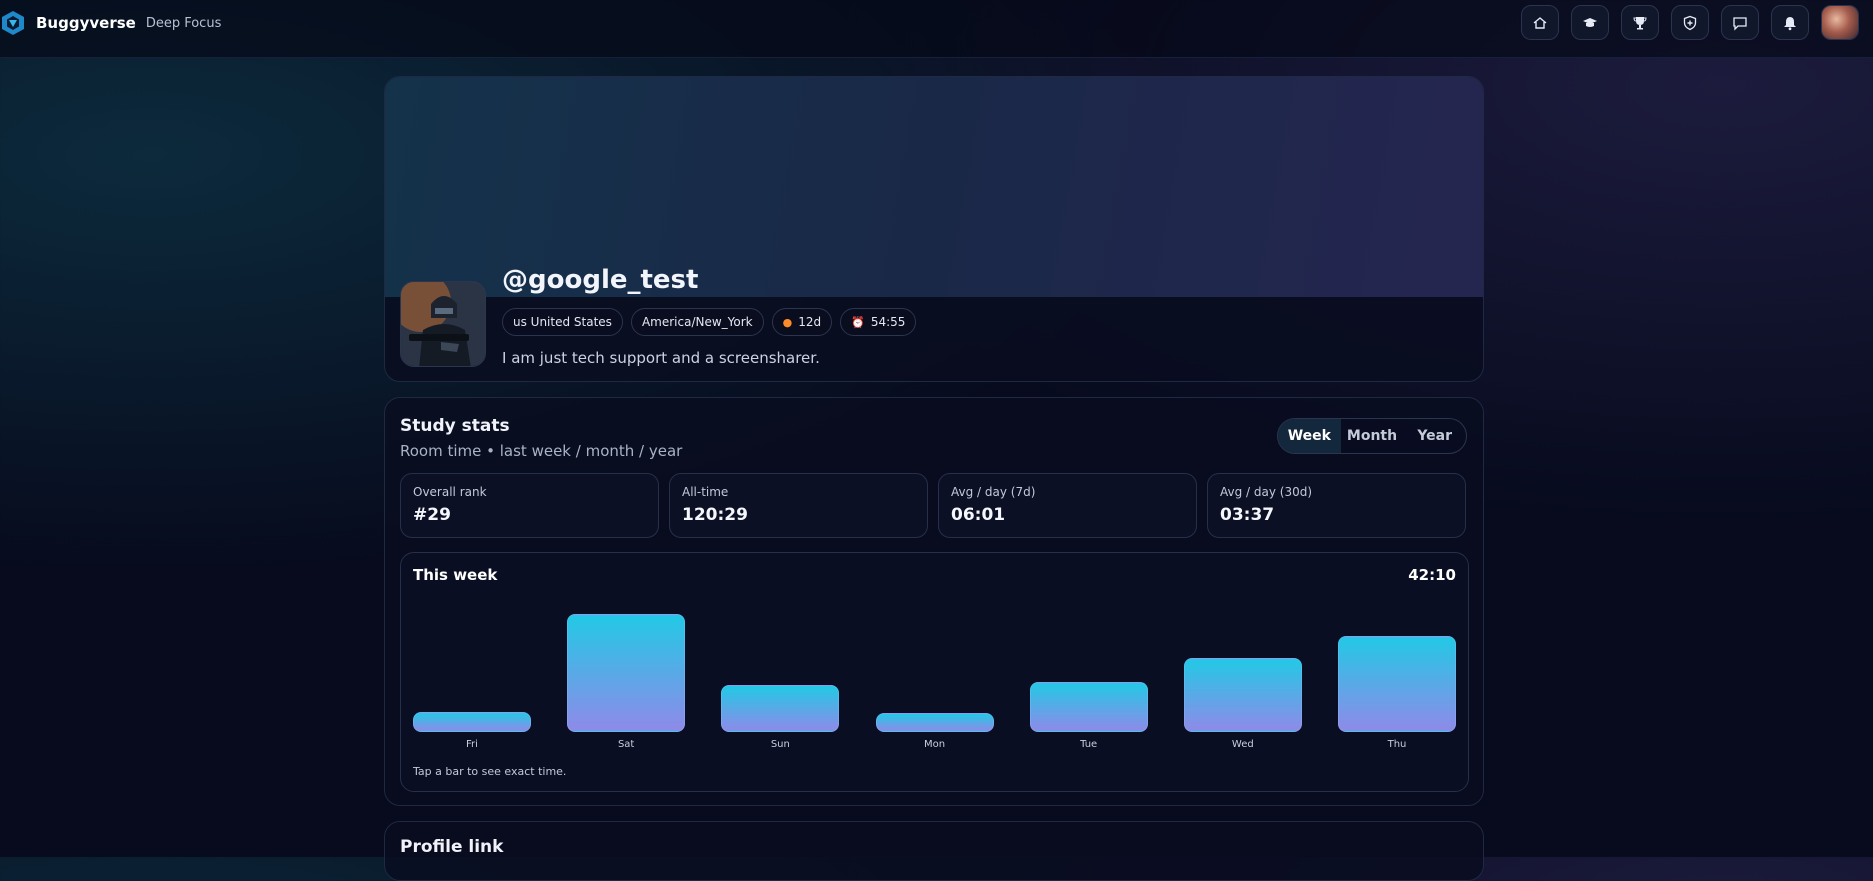 The image size is (1873, 881). I want to click on bar-thu, so click(1397, 683).